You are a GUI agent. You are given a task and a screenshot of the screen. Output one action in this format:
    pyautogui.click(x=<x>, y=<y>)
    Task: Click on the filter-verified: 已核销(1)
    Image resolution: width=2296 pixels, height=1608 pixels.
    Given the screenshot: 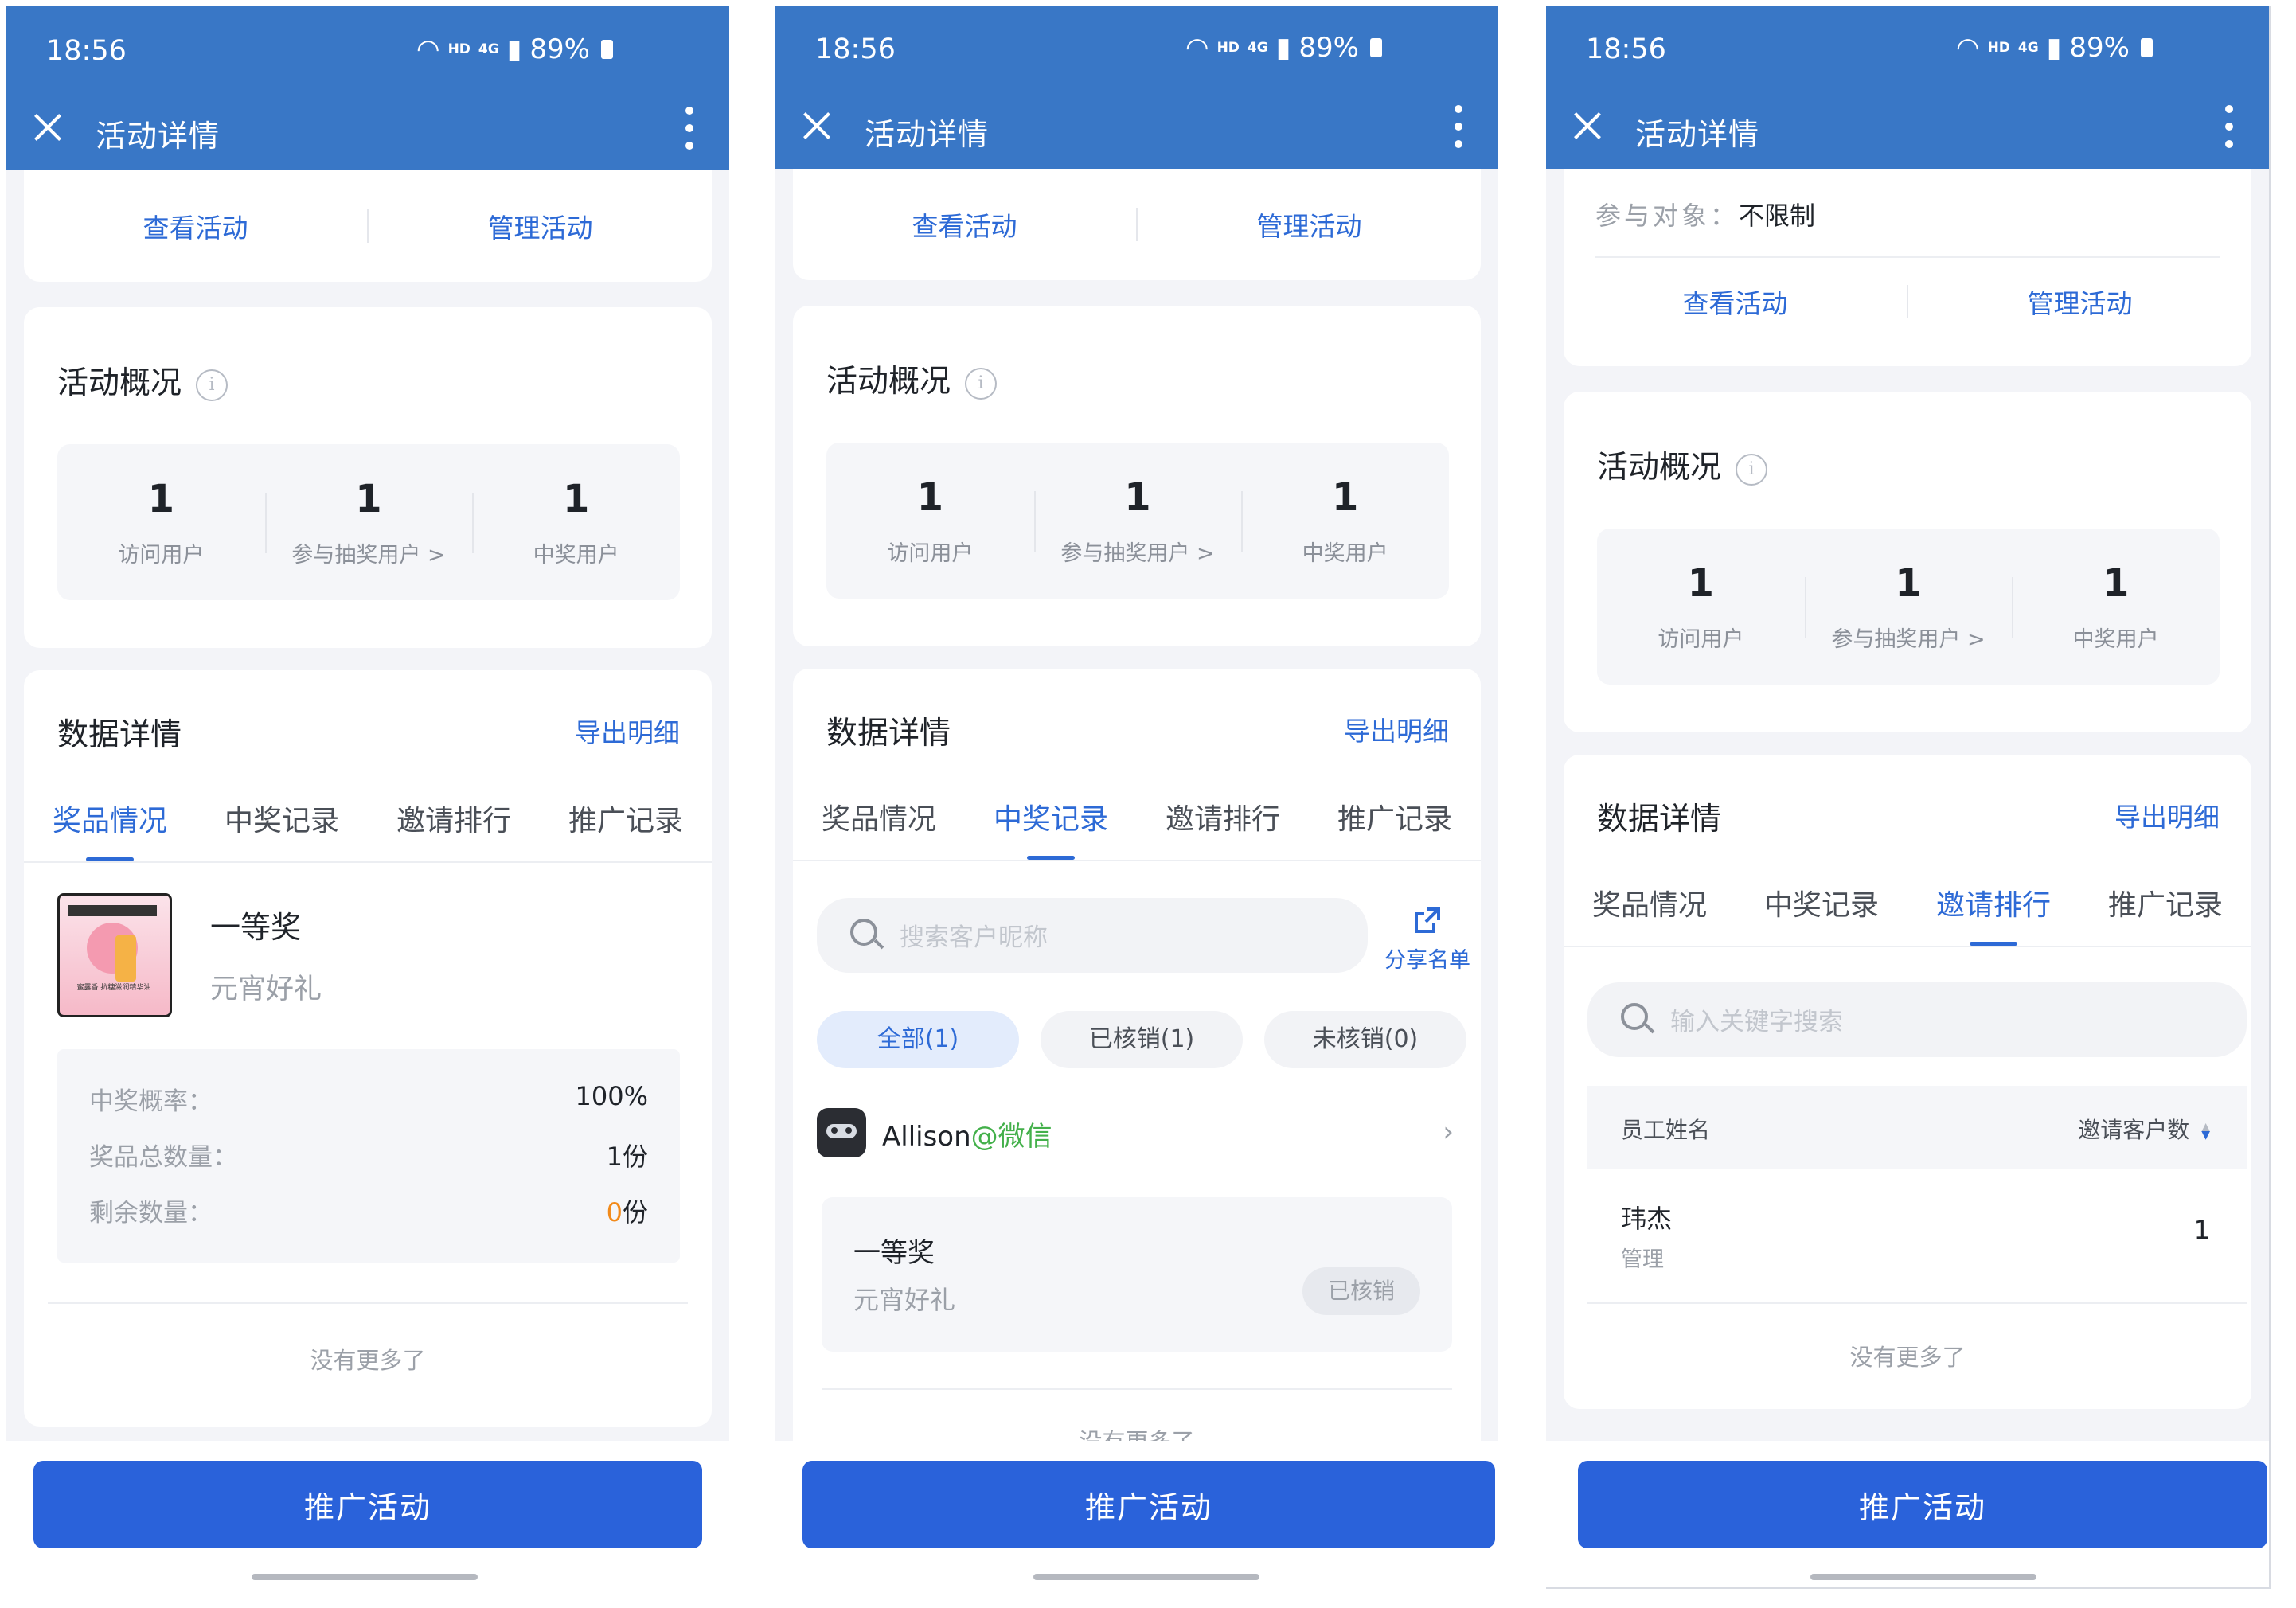 What is the action you would take?
    pyautogui.click(x=1142, y=1040)
    